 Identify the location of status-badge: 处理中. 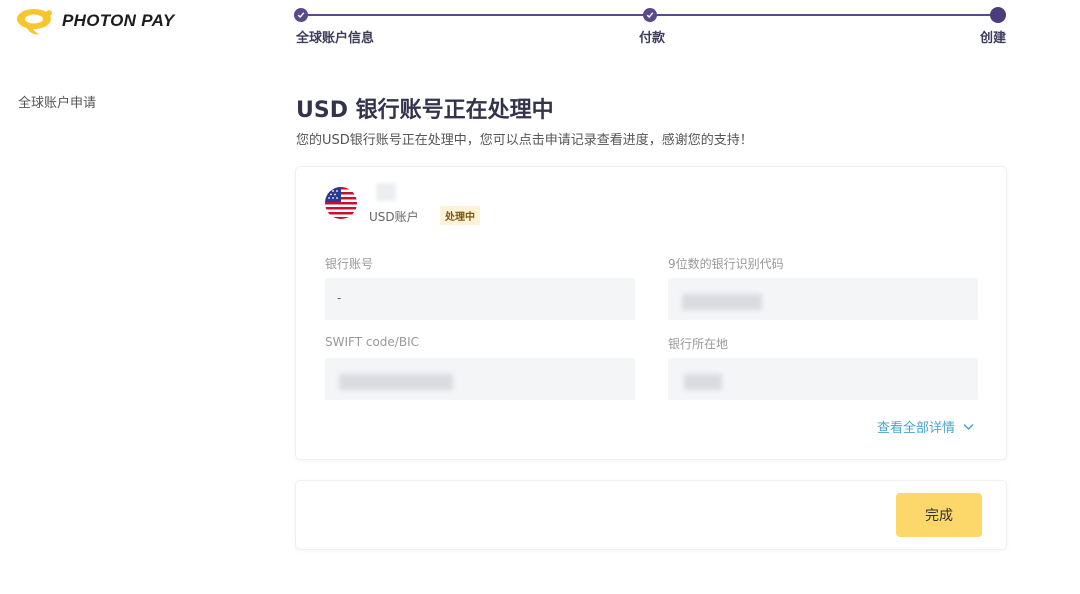
(460, 215).